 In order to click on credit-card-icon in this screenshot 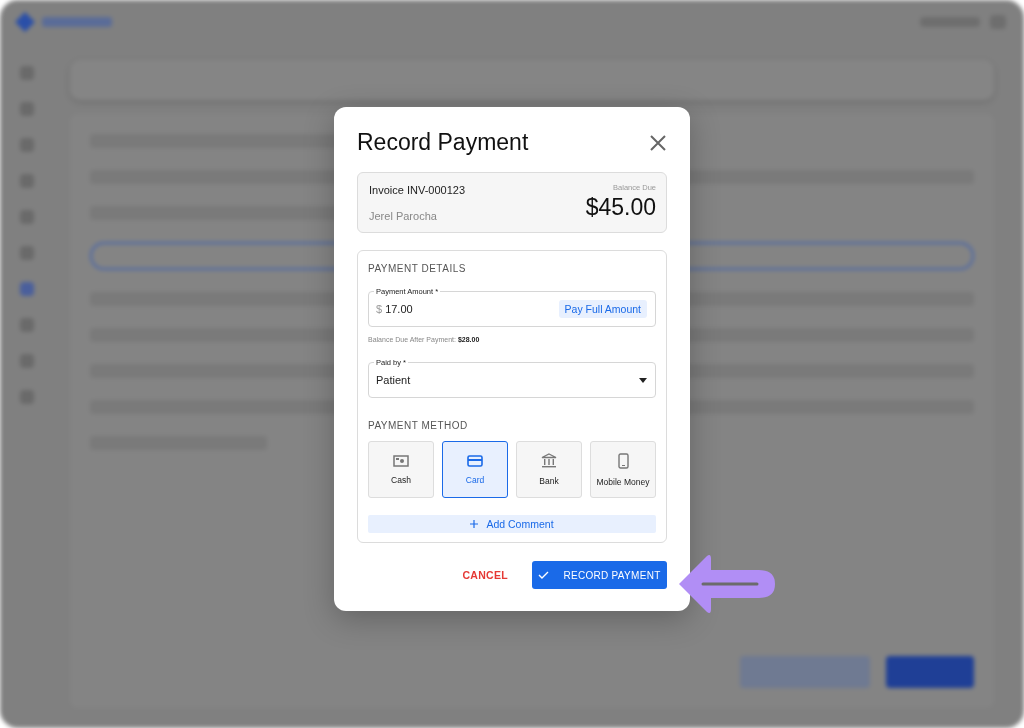, I will do `click(475, 460)`.